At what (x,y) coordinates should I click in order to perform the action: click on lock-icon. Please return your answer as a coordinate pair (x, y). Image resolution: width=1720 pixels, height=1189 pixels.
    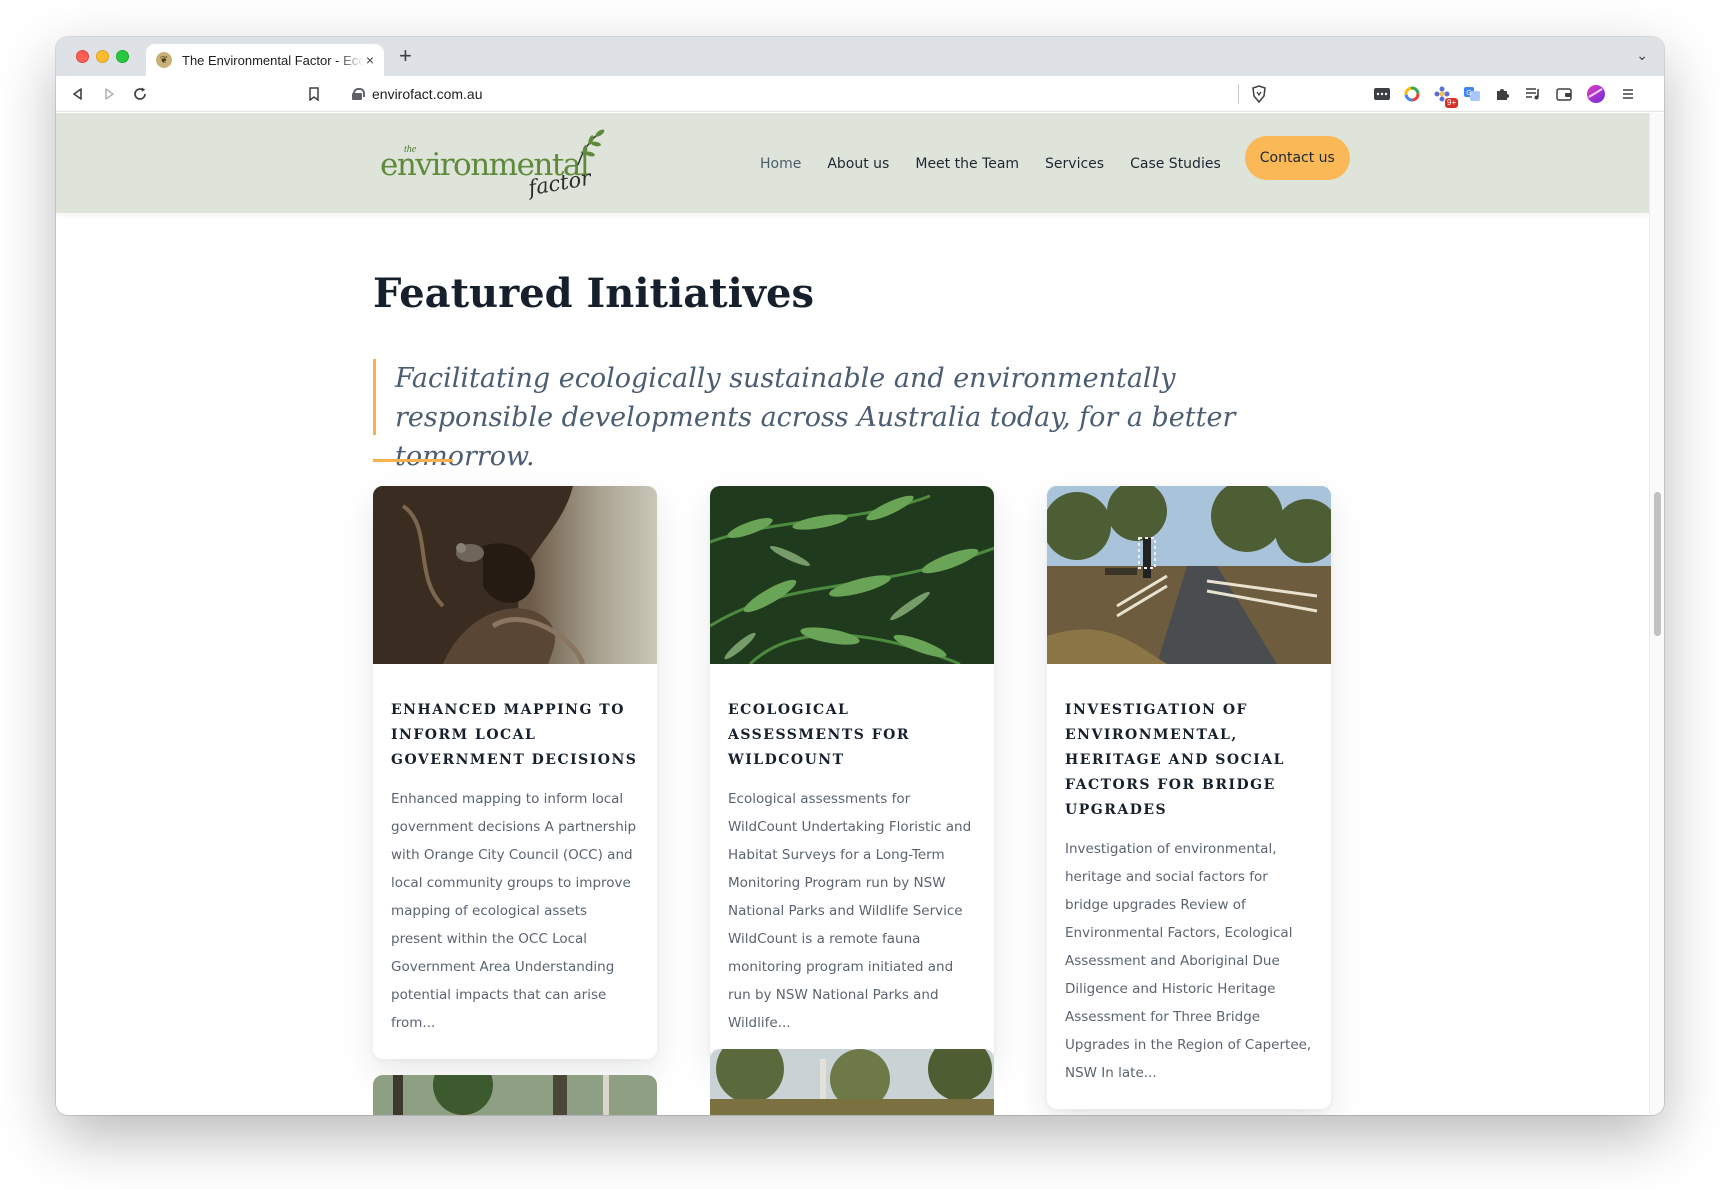
    Looking at the image, I should click on (358, 94).